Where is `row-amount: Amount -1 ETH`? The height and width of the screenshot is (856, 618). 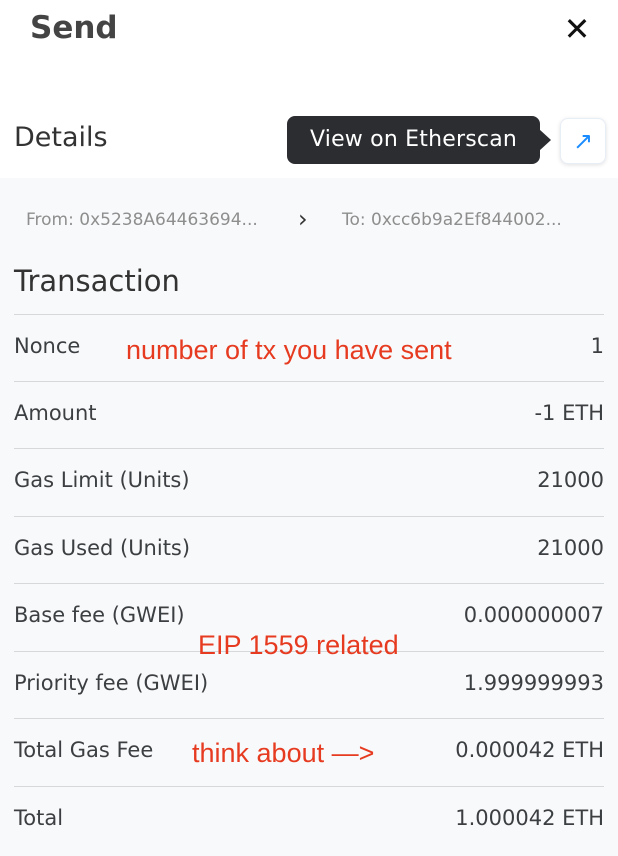
row-amount: Amount -1 ETH is located at coordinates (309, 415).